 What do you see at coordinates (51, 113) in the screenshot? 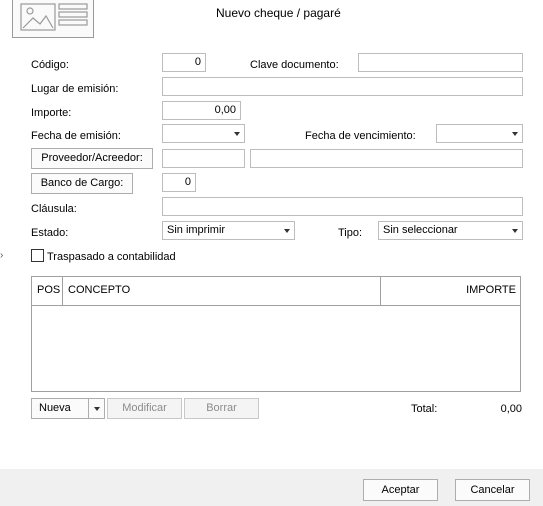
I see `importe-label: Importe:` at bounding box center [51, 113].